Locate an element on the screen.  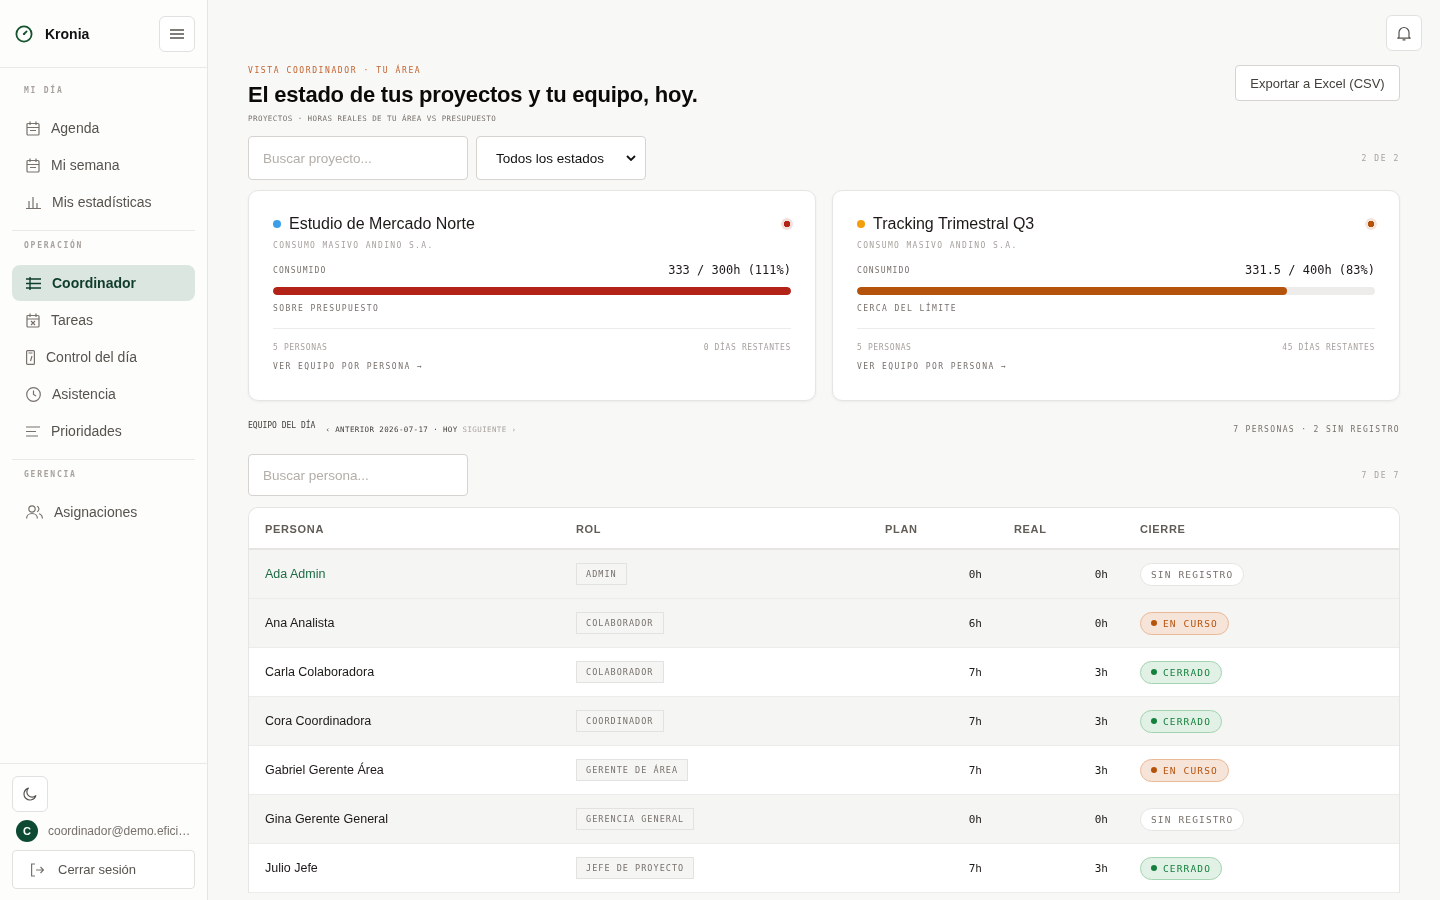
moon-icon is located at coordinates (30, 794).